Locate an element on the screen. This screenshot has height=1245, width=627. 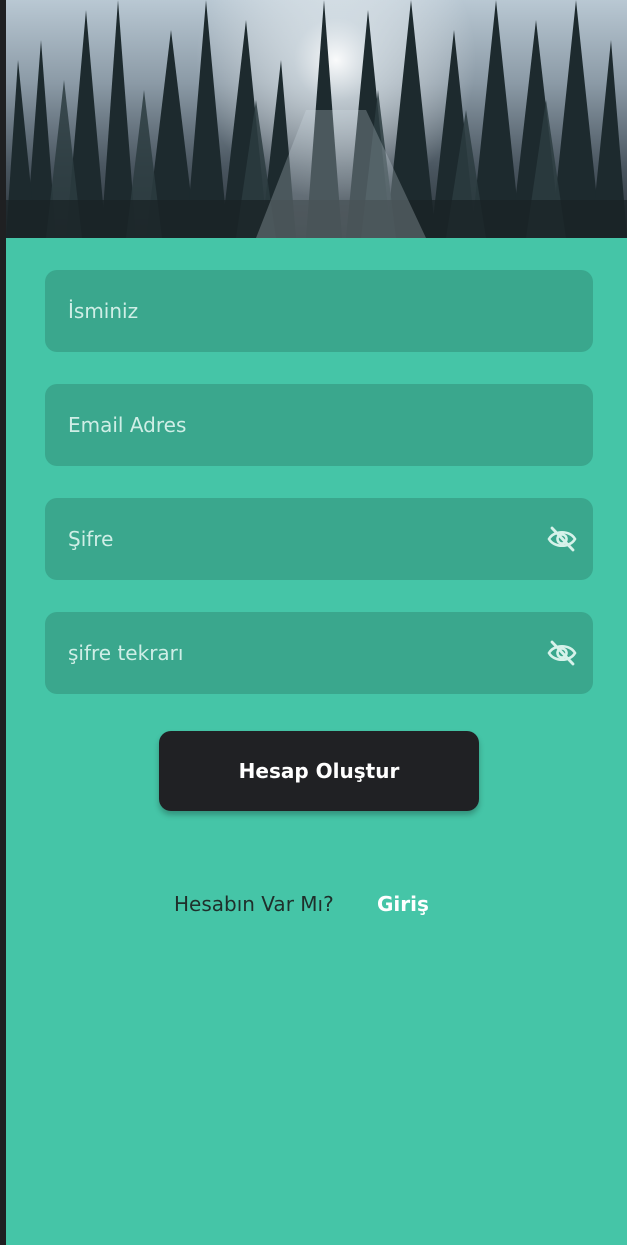
password-input is located at coordinates (319, 539).